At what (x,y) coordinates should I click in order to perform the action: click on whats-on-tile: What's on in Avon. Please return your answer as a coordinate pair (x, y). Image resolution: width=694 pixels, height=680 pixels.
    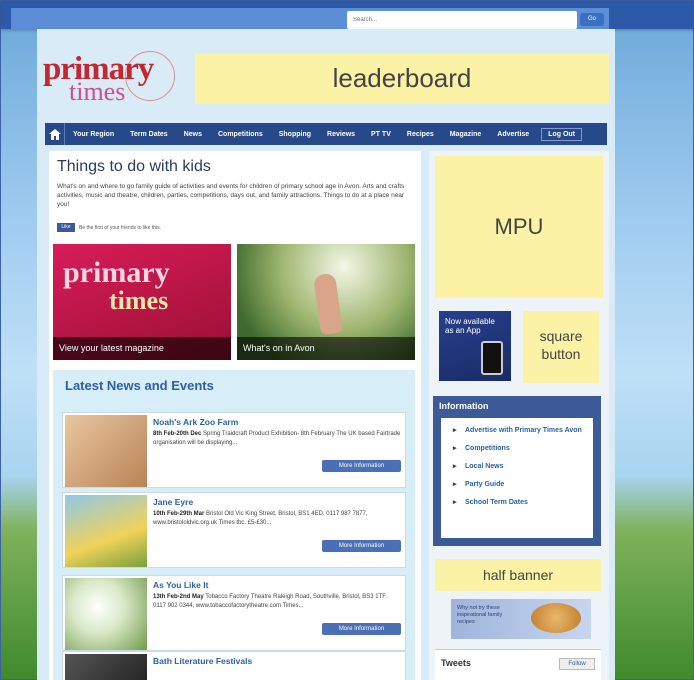
    Looking at the image, I should click on (326, 302).